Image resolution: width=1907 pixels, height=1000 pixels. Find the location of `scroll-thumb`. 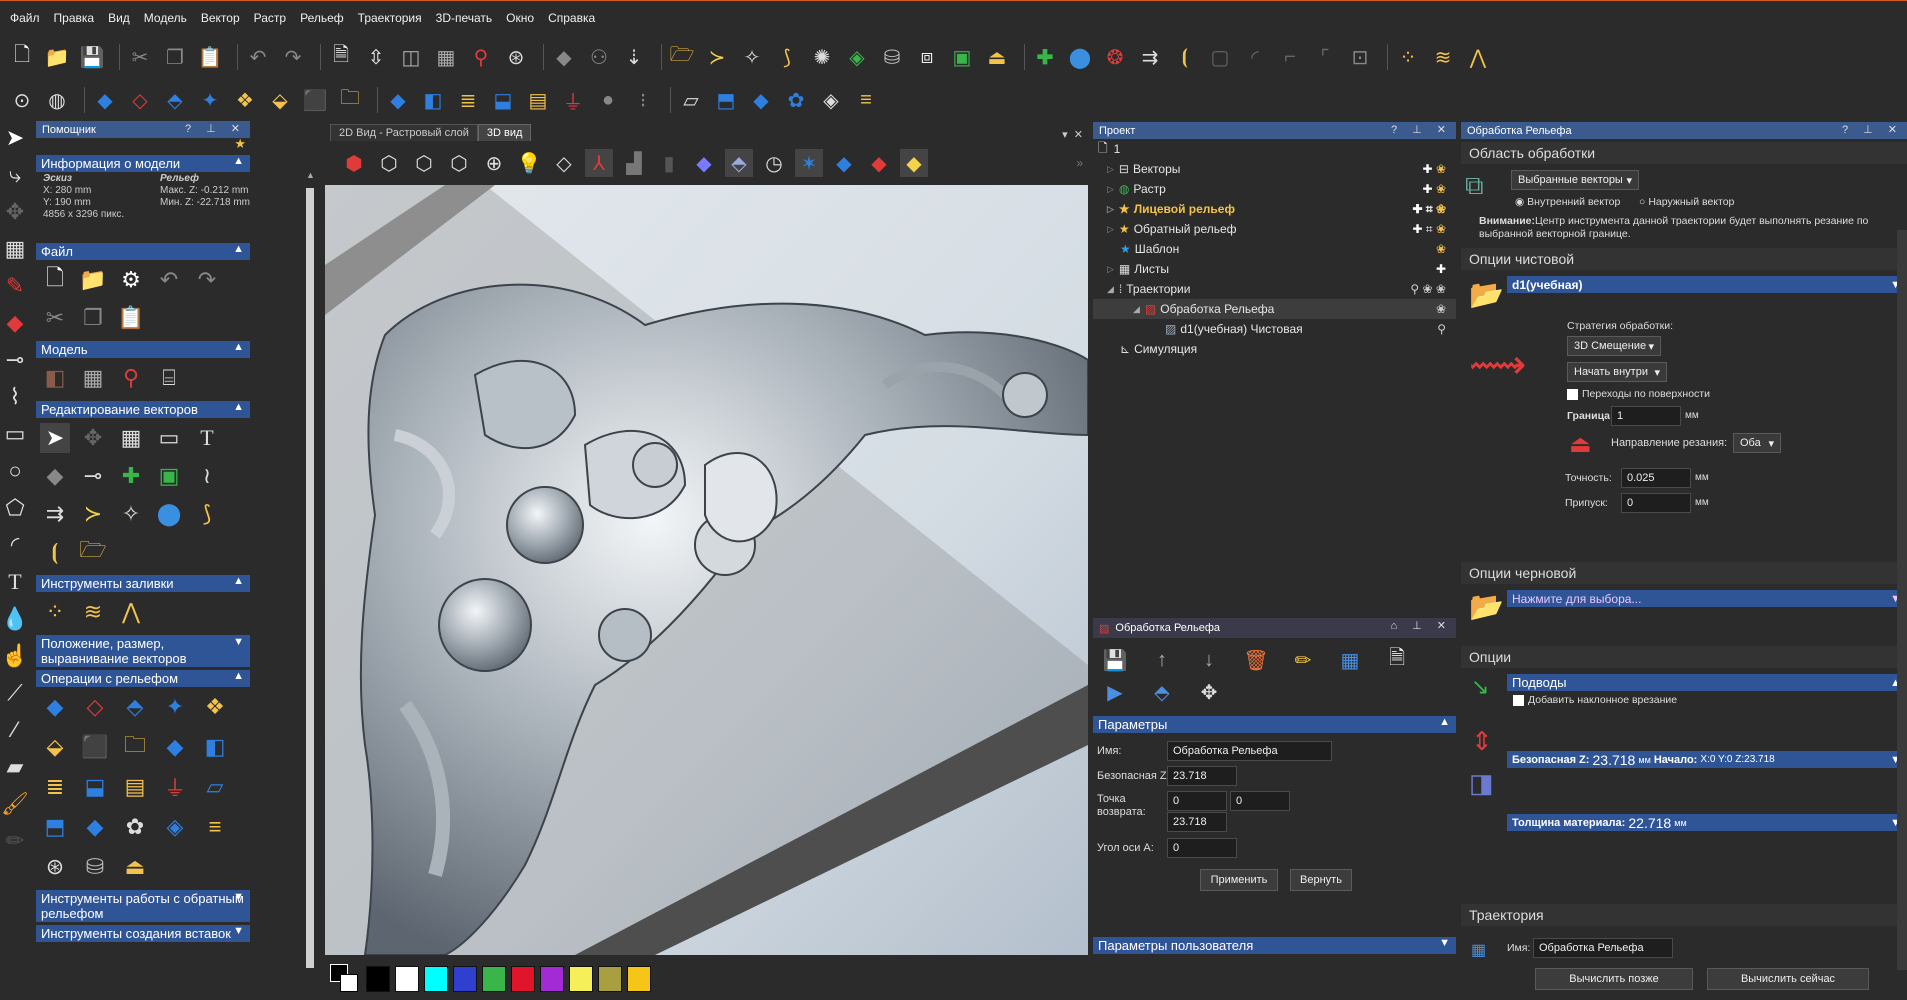

scroll-thumb is located at coordinates (310, 578).